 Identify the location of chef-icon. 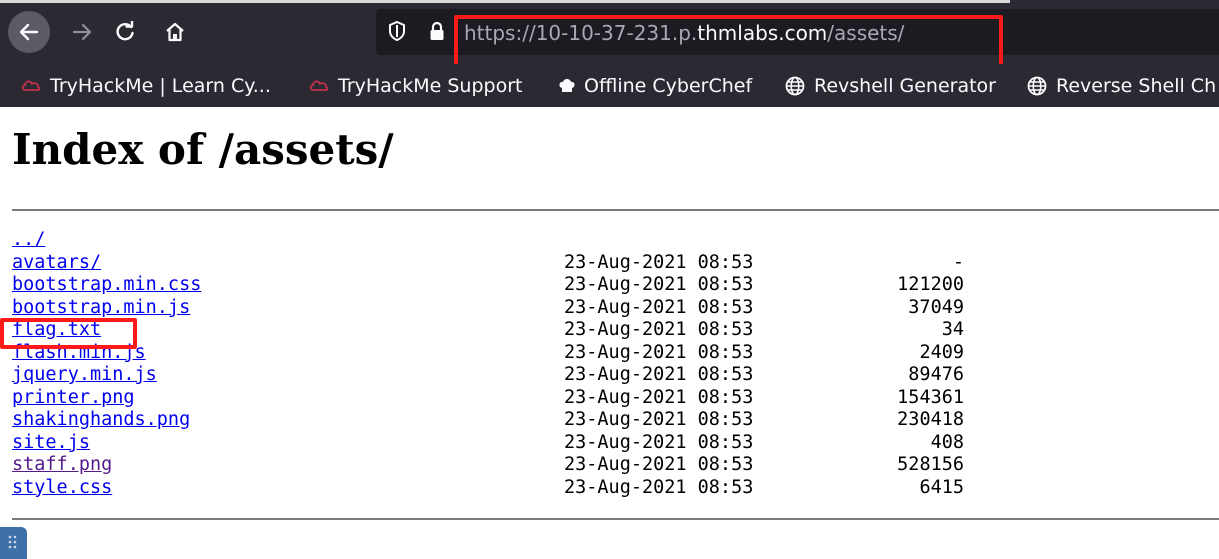
(567, 85).